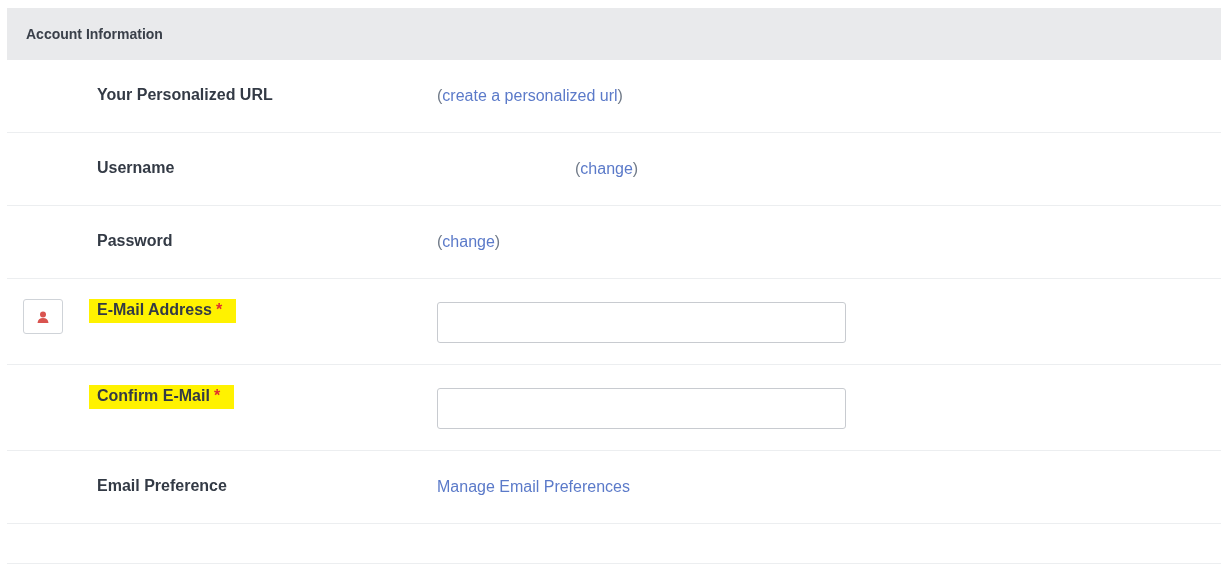 Image resolution: width=1228 pixels, height=565 pixels. I want to click on field-label: Username, so click(136, 168).